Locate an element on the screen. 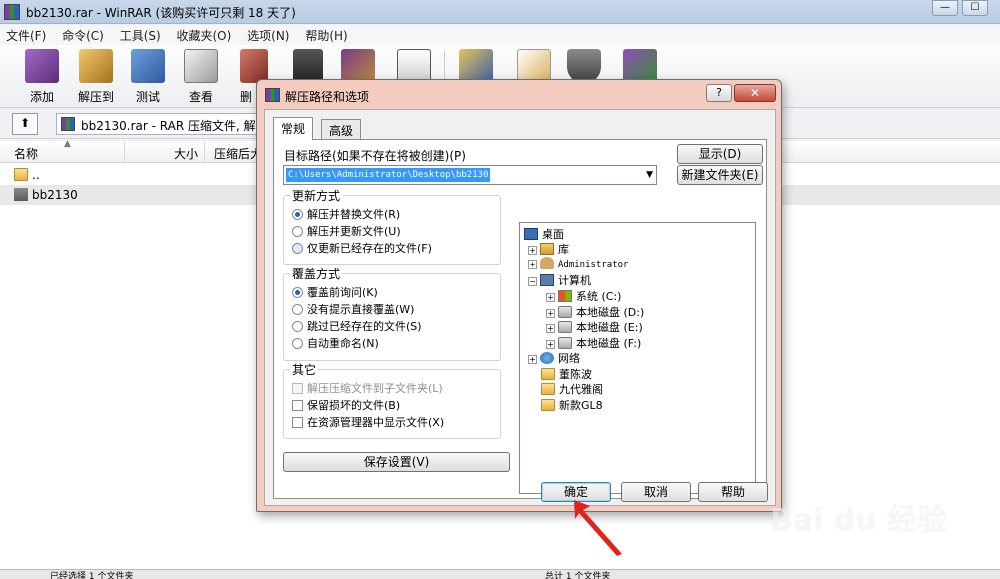 Image resolution: width=1000 pixels, height=579 pixels. winrar-icon is located at coordinates (272, 95).